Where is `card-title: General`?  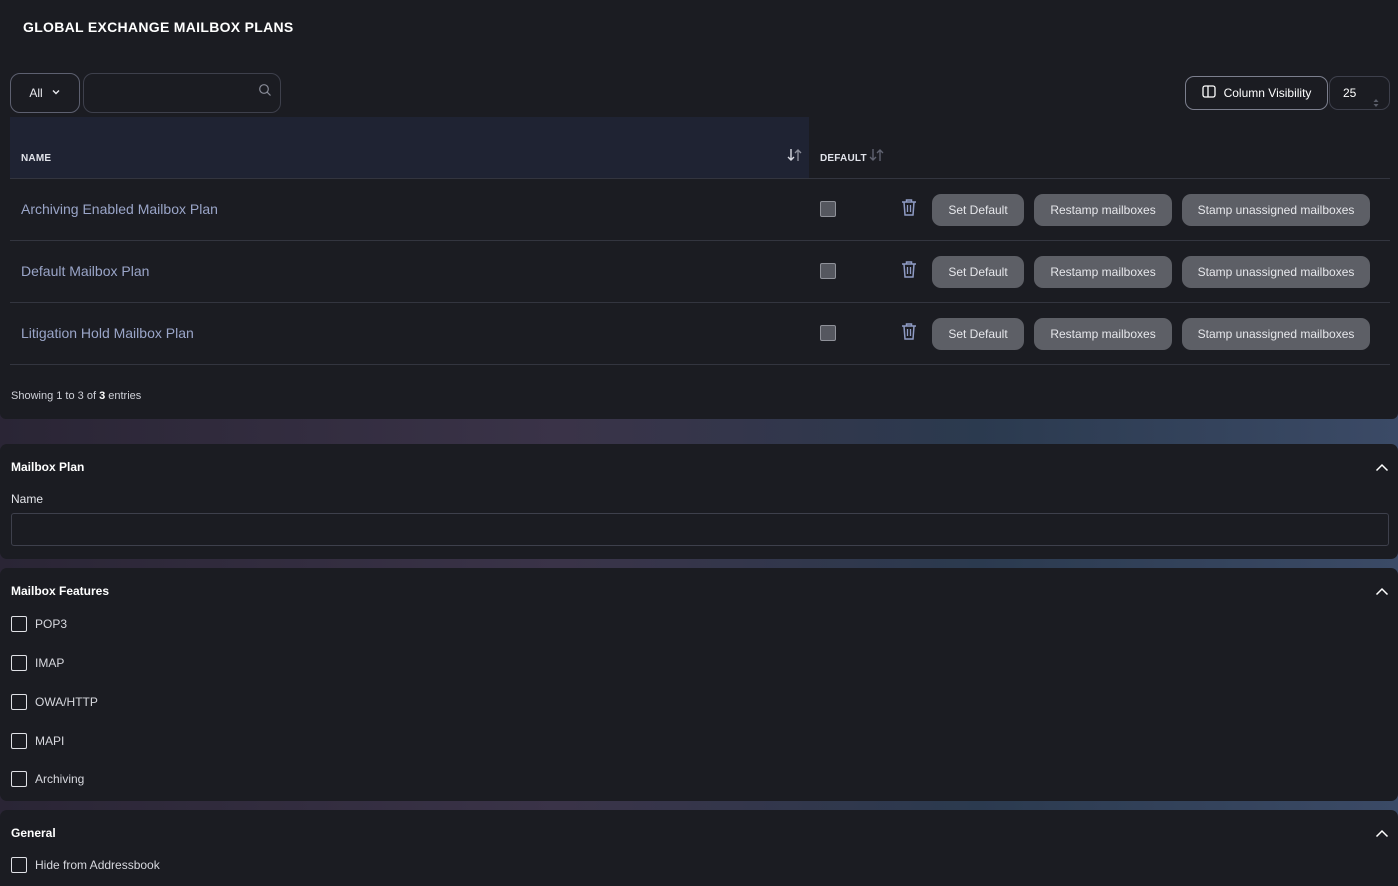 card-title: General is located at coordinates (33, 833).